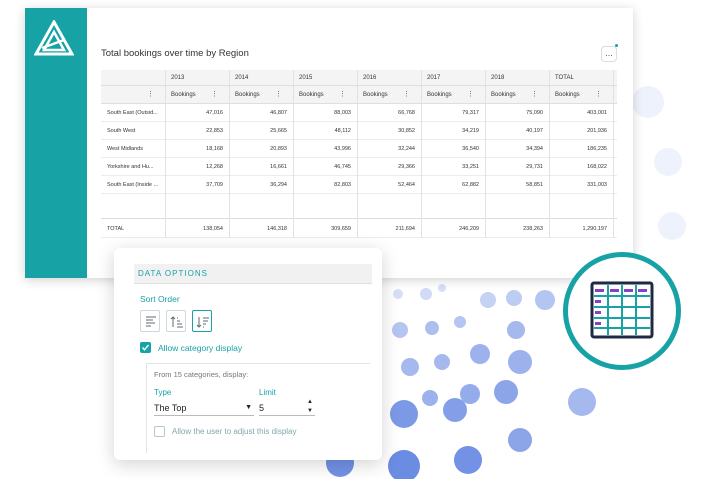  What do you see at coordinates (278, 113) in the screenshot?
I see `table-cell: 46,807` at bounding box center [278, 113].